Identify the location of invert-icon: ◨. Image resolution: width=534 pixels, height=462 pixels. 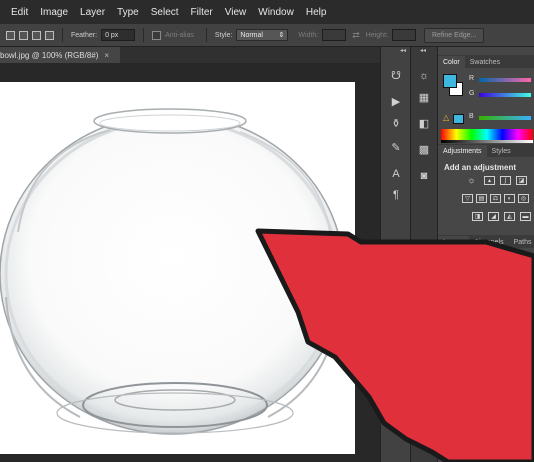
(477, 216).